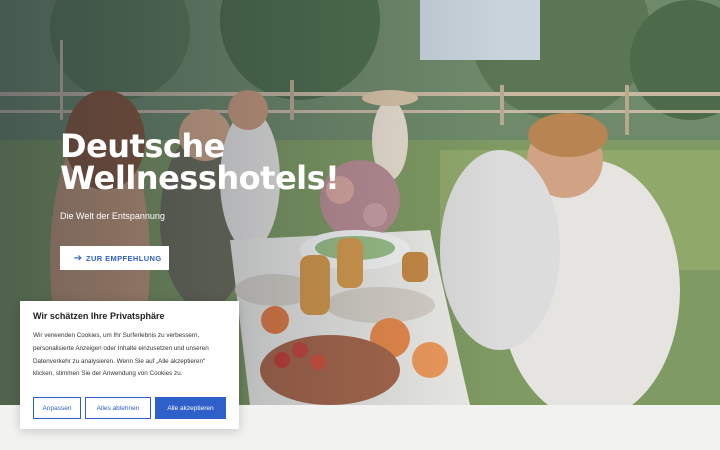 This screenshot has height=450, width=720. Describe the element at coordinates (112, 216) in the screenshot. I see `hero-subtitle: Die Welt der Entspannung` at that location.